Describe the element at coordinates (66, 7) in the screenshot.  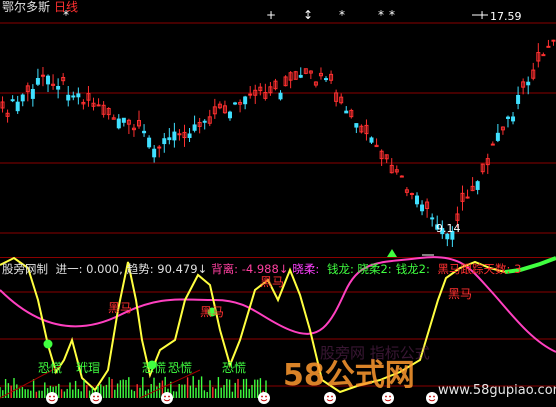
I see `period-label: 日线` at that location.